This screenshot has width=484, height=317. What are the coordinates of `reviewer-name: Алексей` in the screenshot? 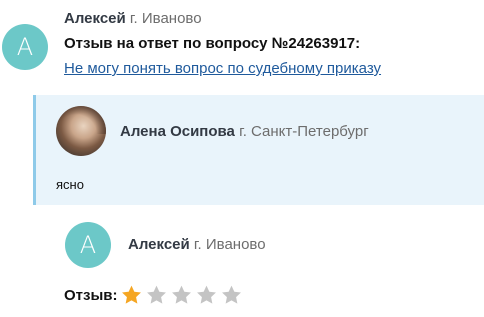 It's located at (159, 244).